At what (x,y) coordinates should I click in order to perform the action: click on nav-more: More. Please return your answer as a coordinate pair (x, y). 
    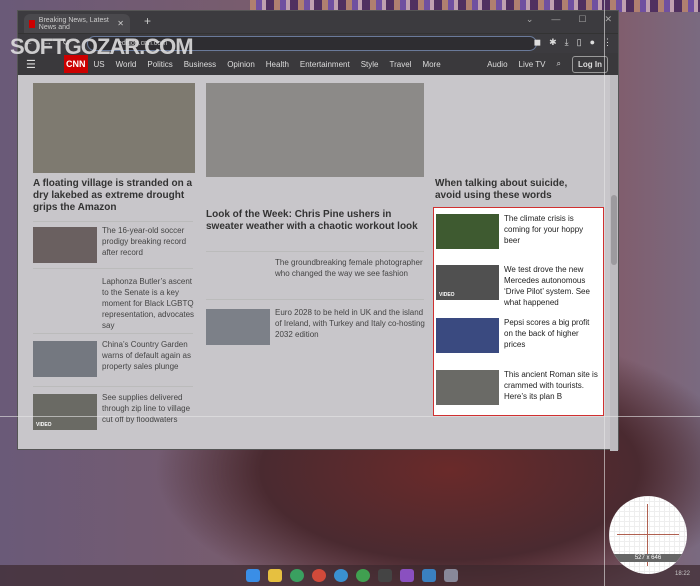
    Looking at the image, I should click on (431, 64).